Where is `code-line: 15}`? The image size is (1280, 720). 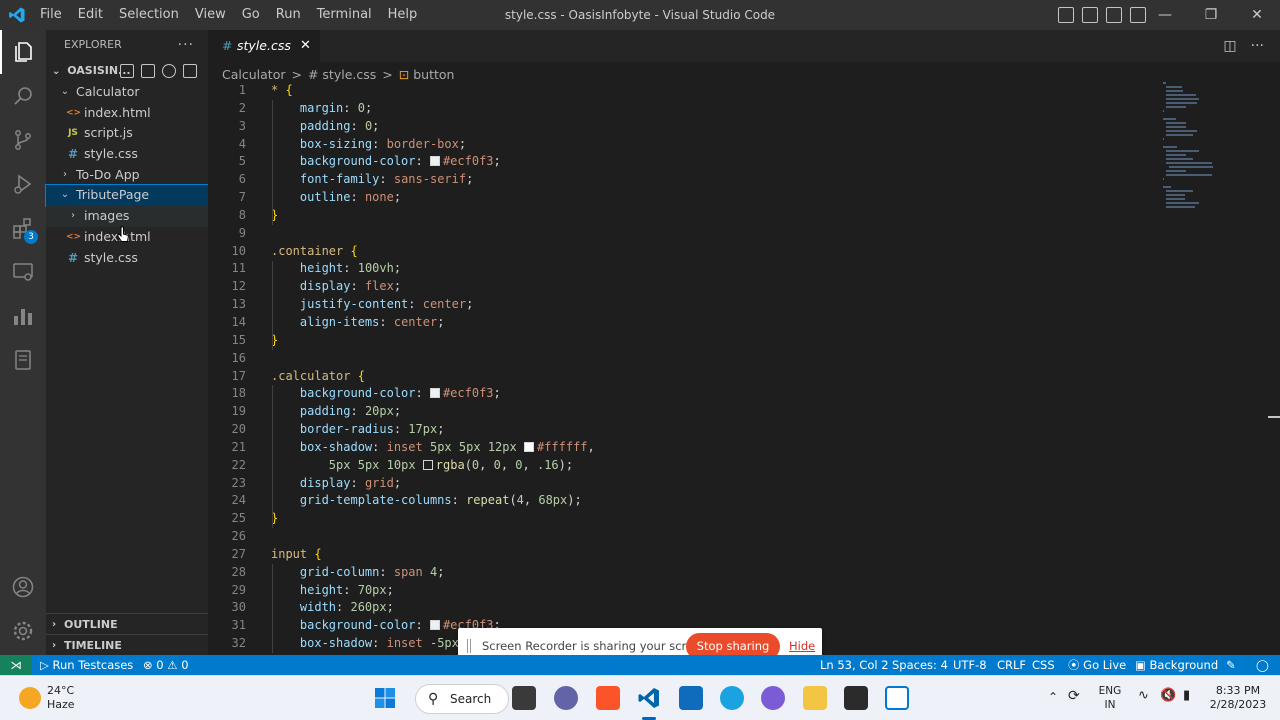 code-line: 15} is located at coordinates (683, 341).